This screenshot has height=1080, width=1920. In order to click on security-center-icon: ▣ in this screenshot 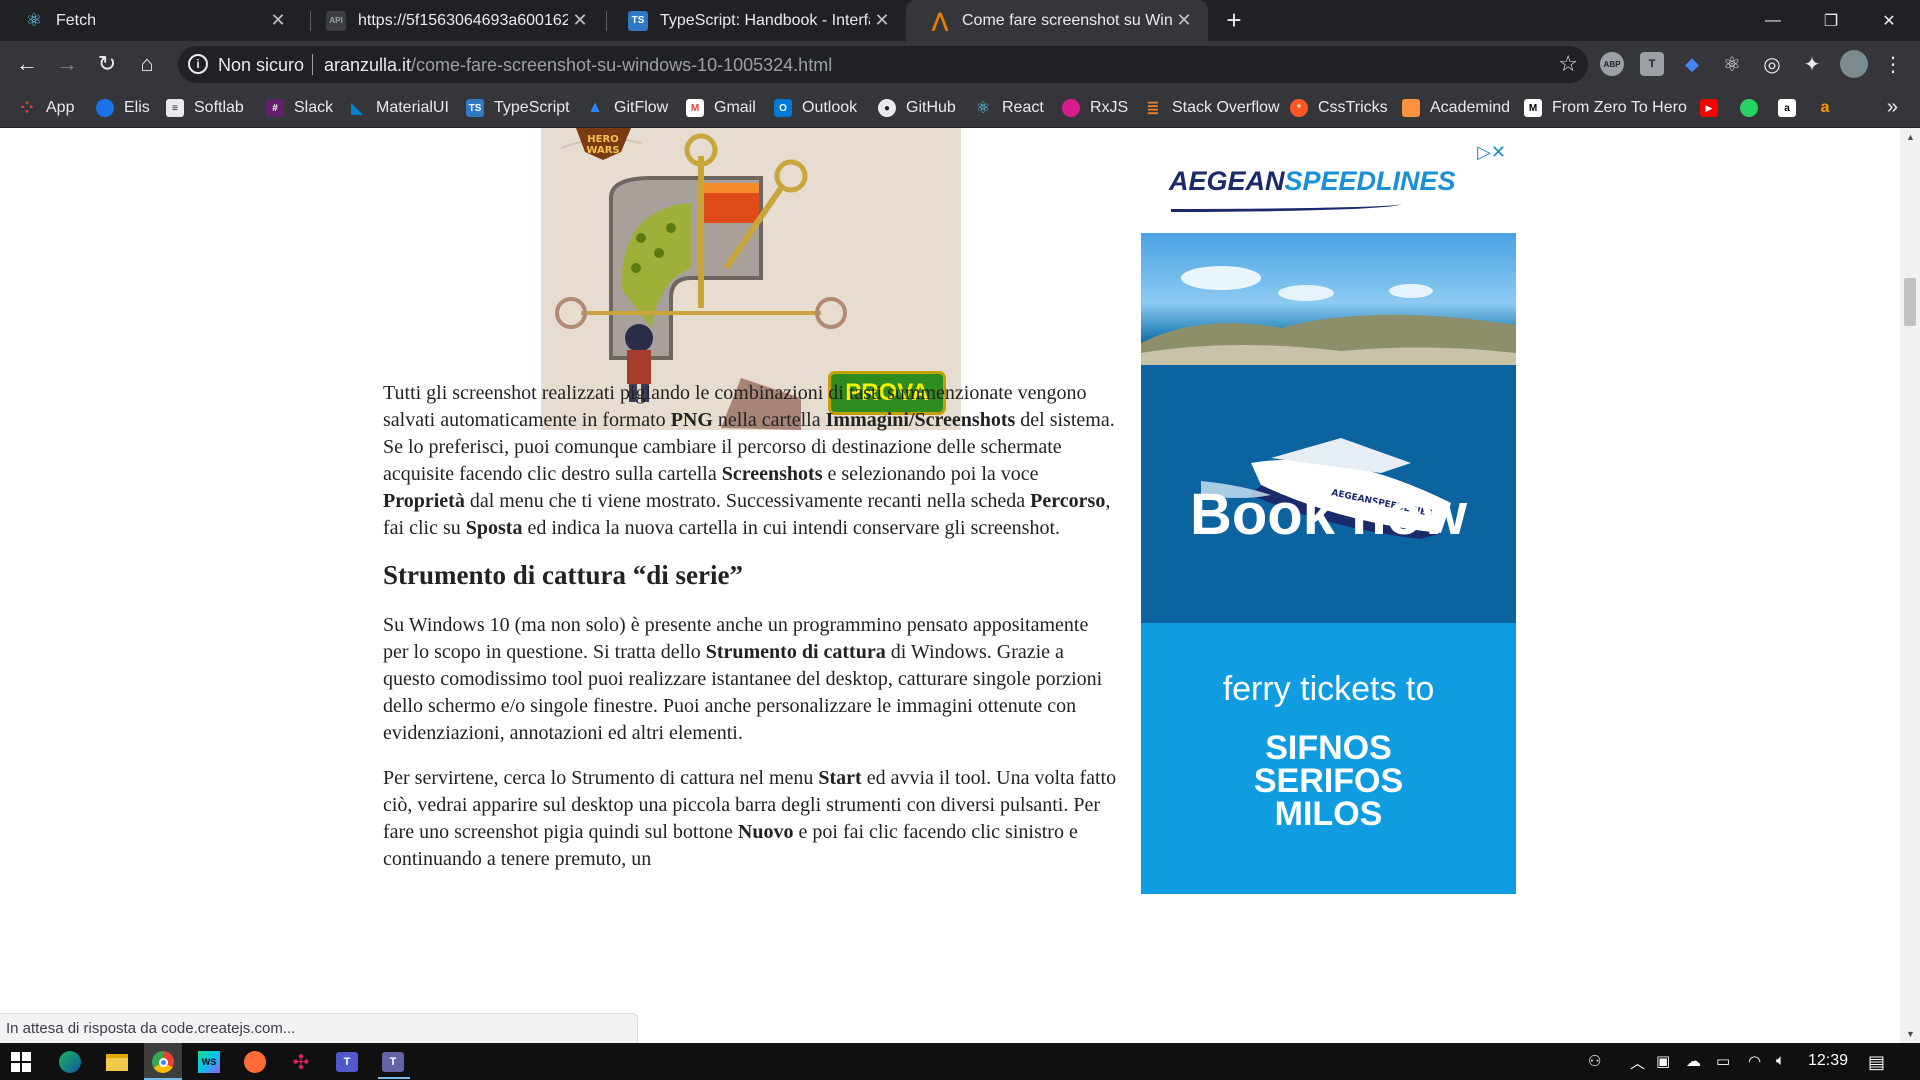, I will do `click(1663, 1061)`.